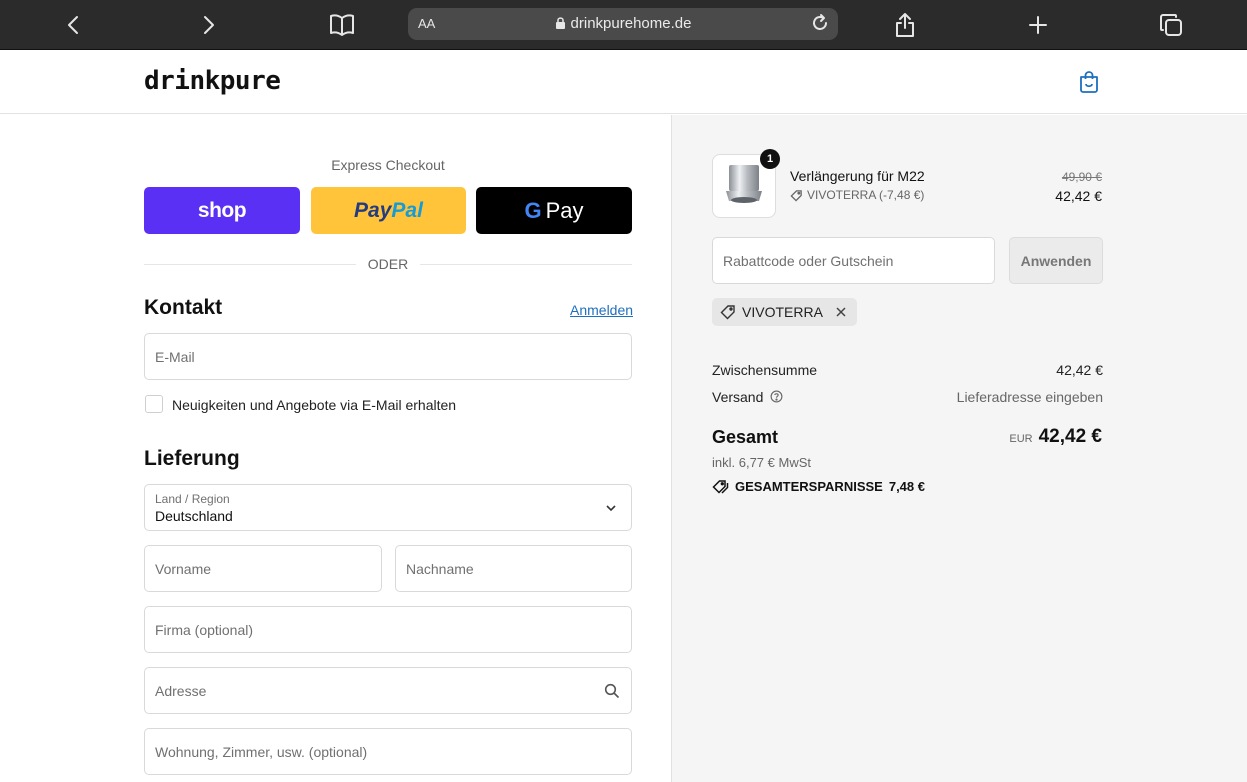 This screenshot has height=782, width=1247. Describe the element at coordinates (1171, 25) in the screenshot. I see `tabs-overview-icon` at that location.